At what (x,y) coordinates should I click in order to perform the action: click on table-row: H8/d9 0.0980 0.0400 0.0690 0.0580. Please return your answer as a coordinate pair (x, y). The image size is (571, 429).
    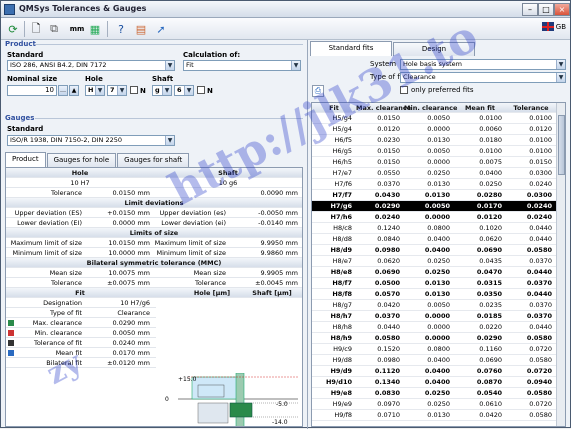
    Looking at the image, I should click on (434, 250).